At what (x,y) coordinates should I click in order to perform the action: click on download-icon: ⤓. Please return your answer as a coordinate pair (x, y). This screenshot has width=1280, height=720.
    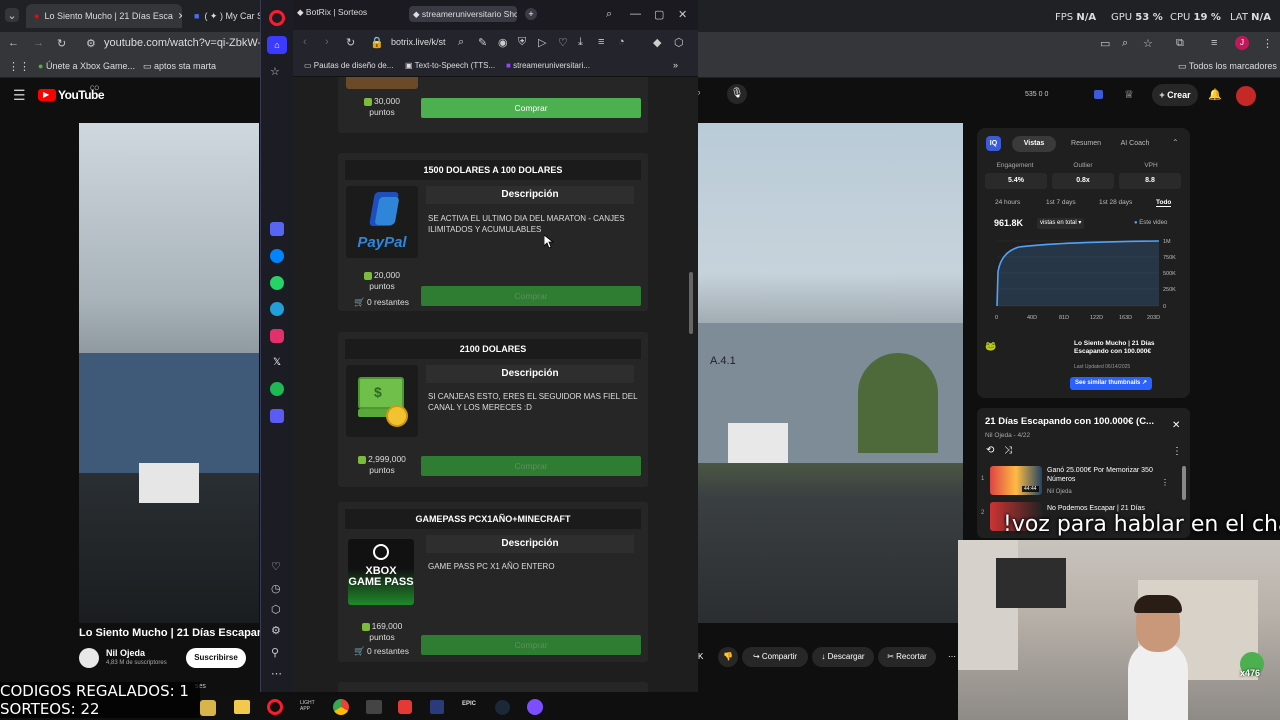
    Looking at the image, I should click on (580, 42).